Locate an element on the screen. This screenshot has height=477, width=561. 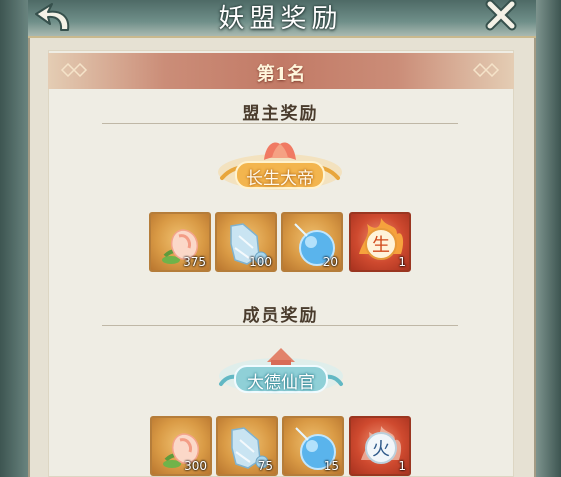
token-glyph: 生 is located at coordinates (381, 245).